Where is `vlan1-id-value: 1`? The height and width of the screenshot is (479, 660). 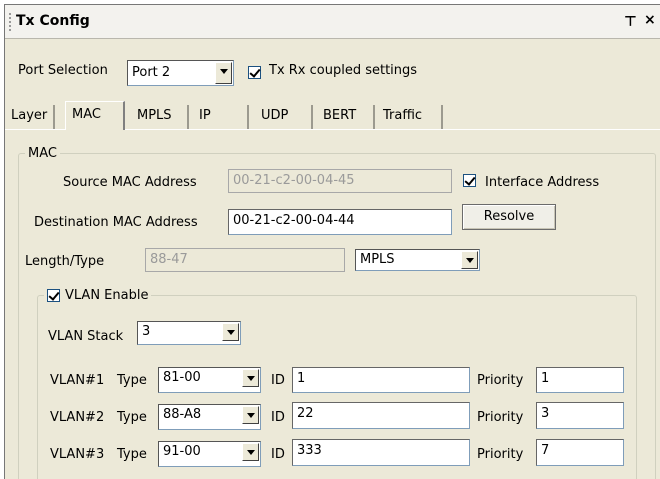
vlan1-id-value: 1 is located at coordinates (301, 378).